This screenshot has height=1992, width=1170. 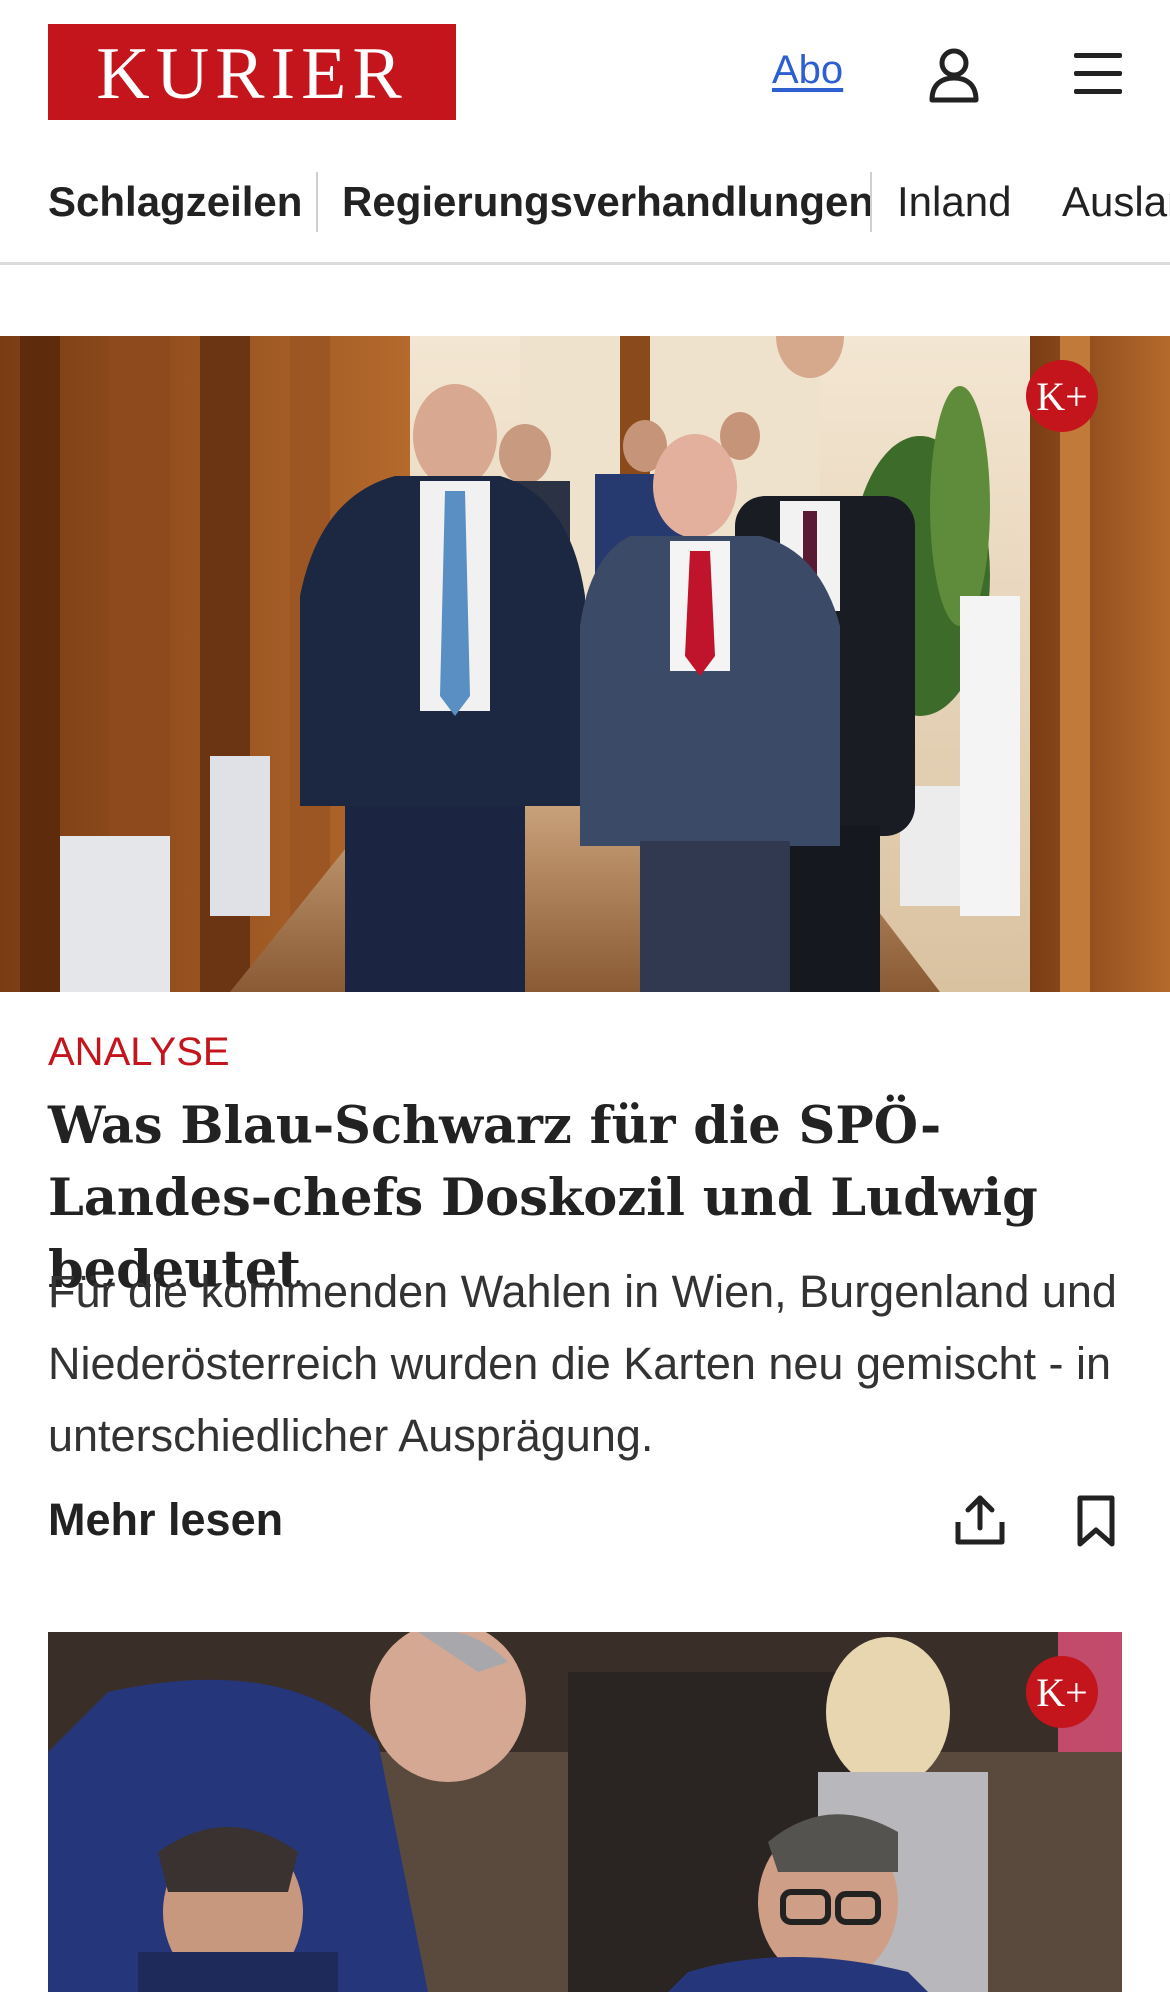 I want to click on share-icon, so click(x=980, y=1520).